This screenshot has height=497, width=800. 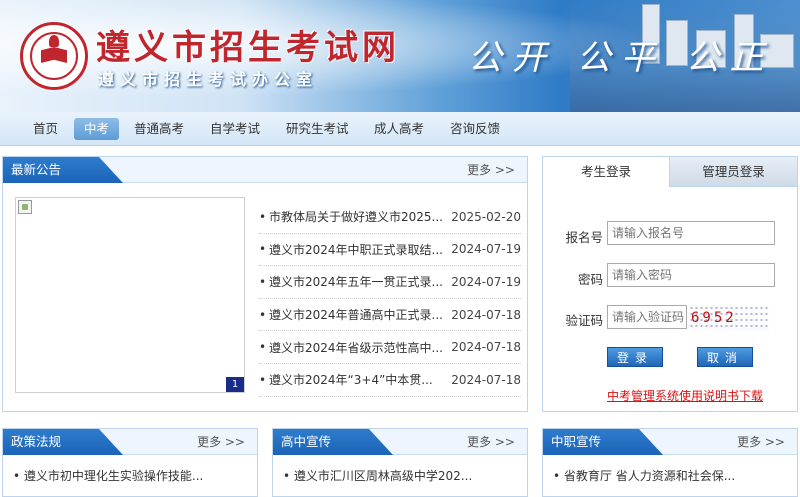 I want to click on cancel-button: 取消, so click(x=725, y=357).